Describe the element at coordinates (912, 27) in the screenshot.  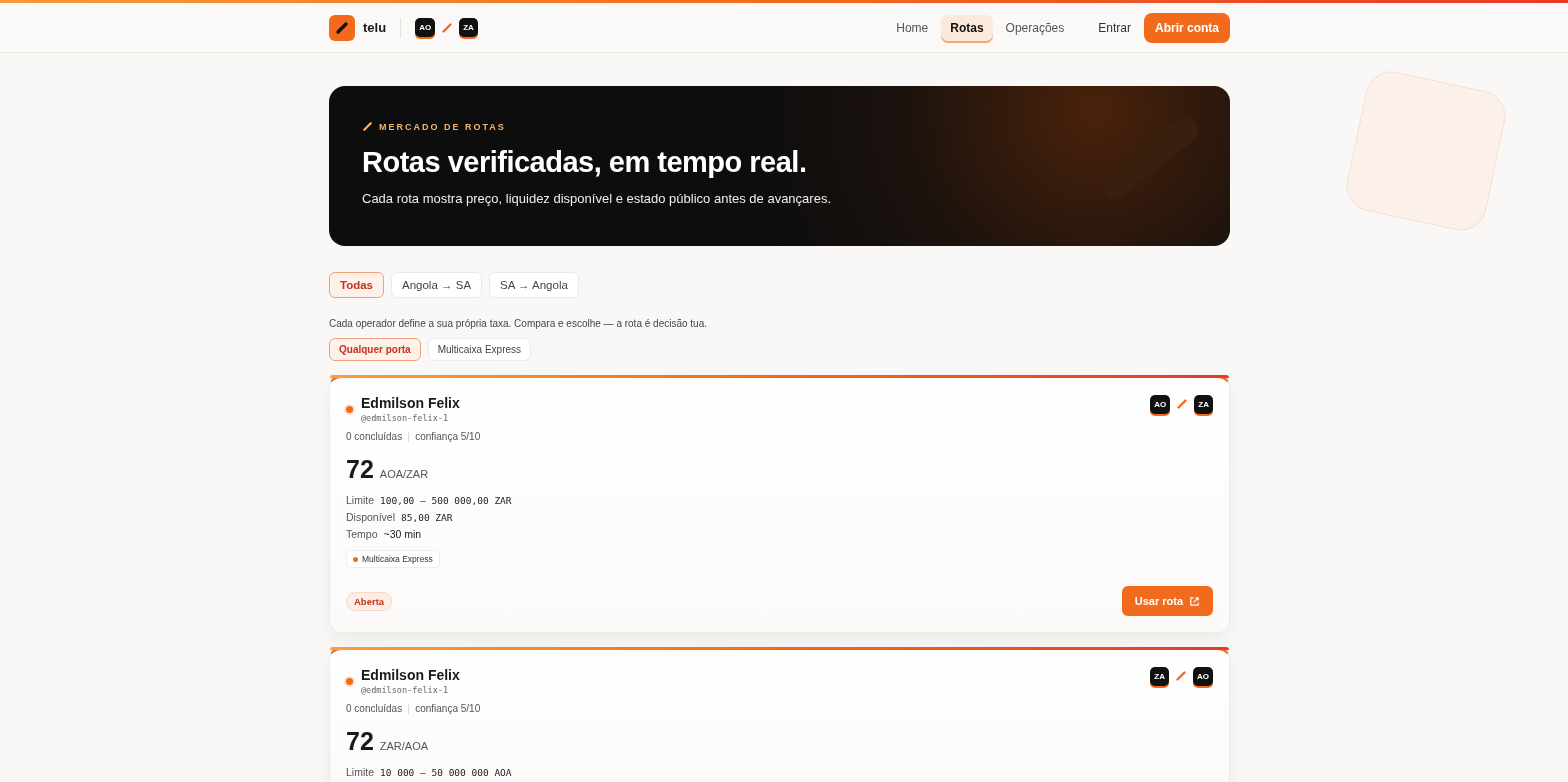
I see `nav-link: Home` at that location.